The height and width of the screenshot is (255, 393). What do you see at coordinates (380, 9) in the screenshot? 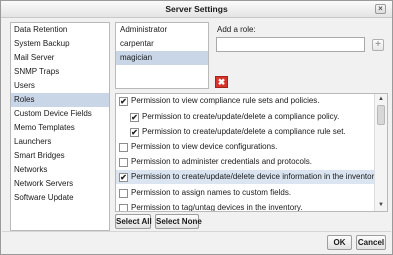
I see `close-icon: ×` at bounding box center [380, 9].